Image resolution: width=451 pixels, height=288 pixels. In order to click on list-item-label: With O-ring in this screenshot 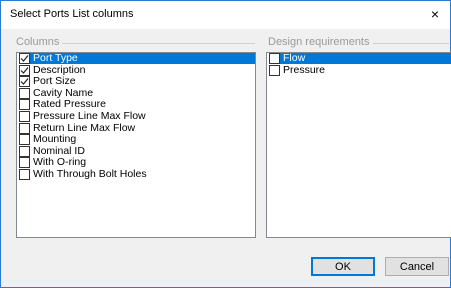, I will do `click(60, 162)`.